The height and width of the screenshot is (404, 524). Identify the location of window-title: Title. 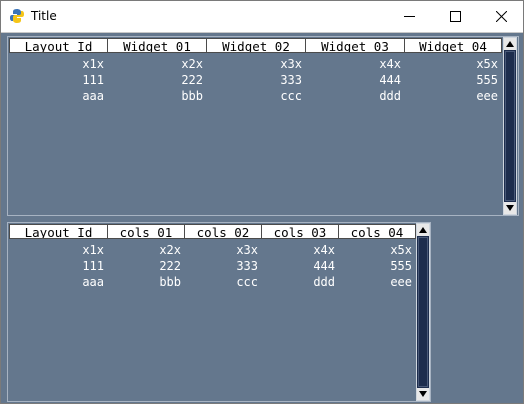
(44, 16).